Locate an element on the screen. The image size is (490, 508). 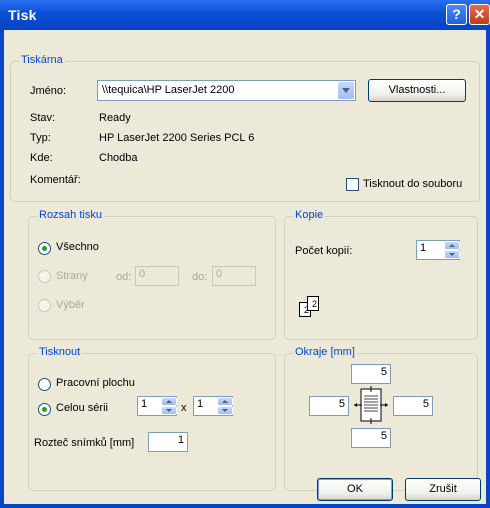
range-pages-radio is located at coordinates (44, 276).